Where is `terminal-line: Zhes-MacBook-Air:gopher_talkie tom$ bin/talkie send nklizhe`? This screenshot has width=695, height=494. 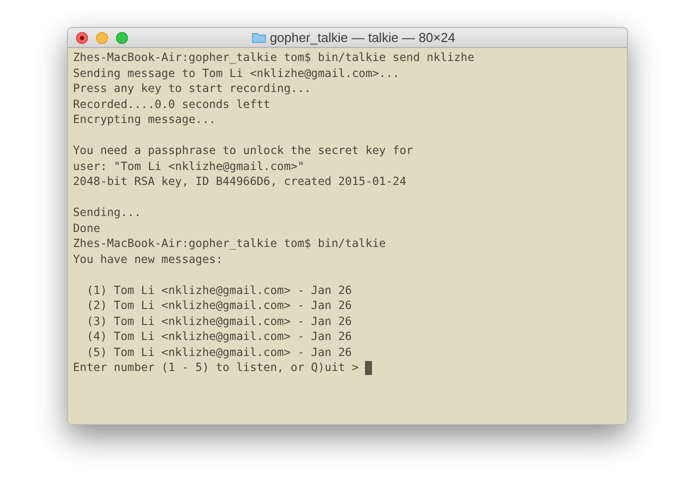
terminal-line: Zhes-MacBook-Air:gopher_talkie tom$ bin/talkie send nklizhe is located at coordinates (273, 58).